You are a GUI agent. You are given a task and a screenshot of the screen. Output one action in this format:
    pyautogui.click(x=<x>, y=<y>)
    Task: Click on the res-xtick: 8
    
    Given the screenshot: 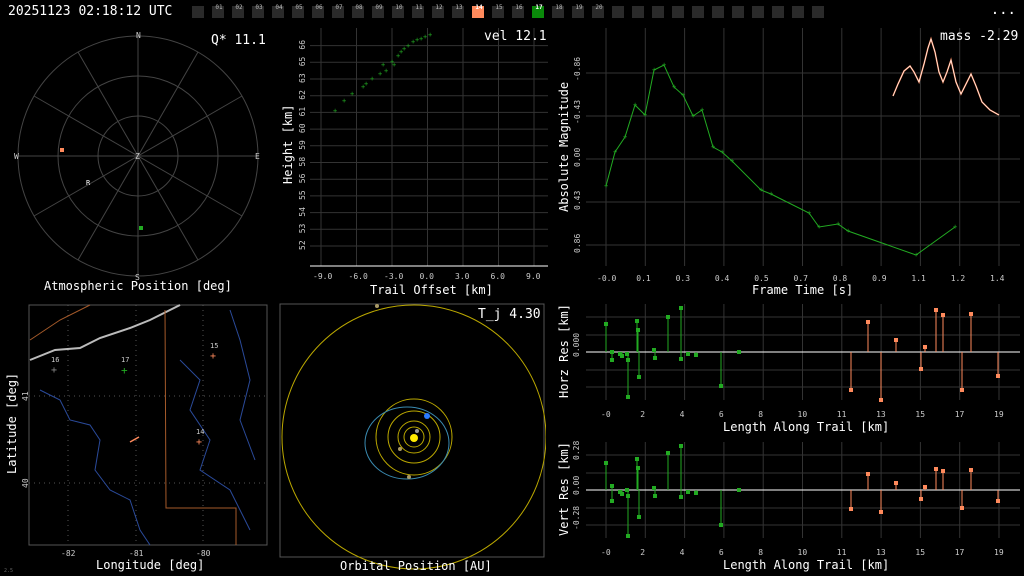 What is the action you would take?
    pyautogui.click(x=760, y=414)
    